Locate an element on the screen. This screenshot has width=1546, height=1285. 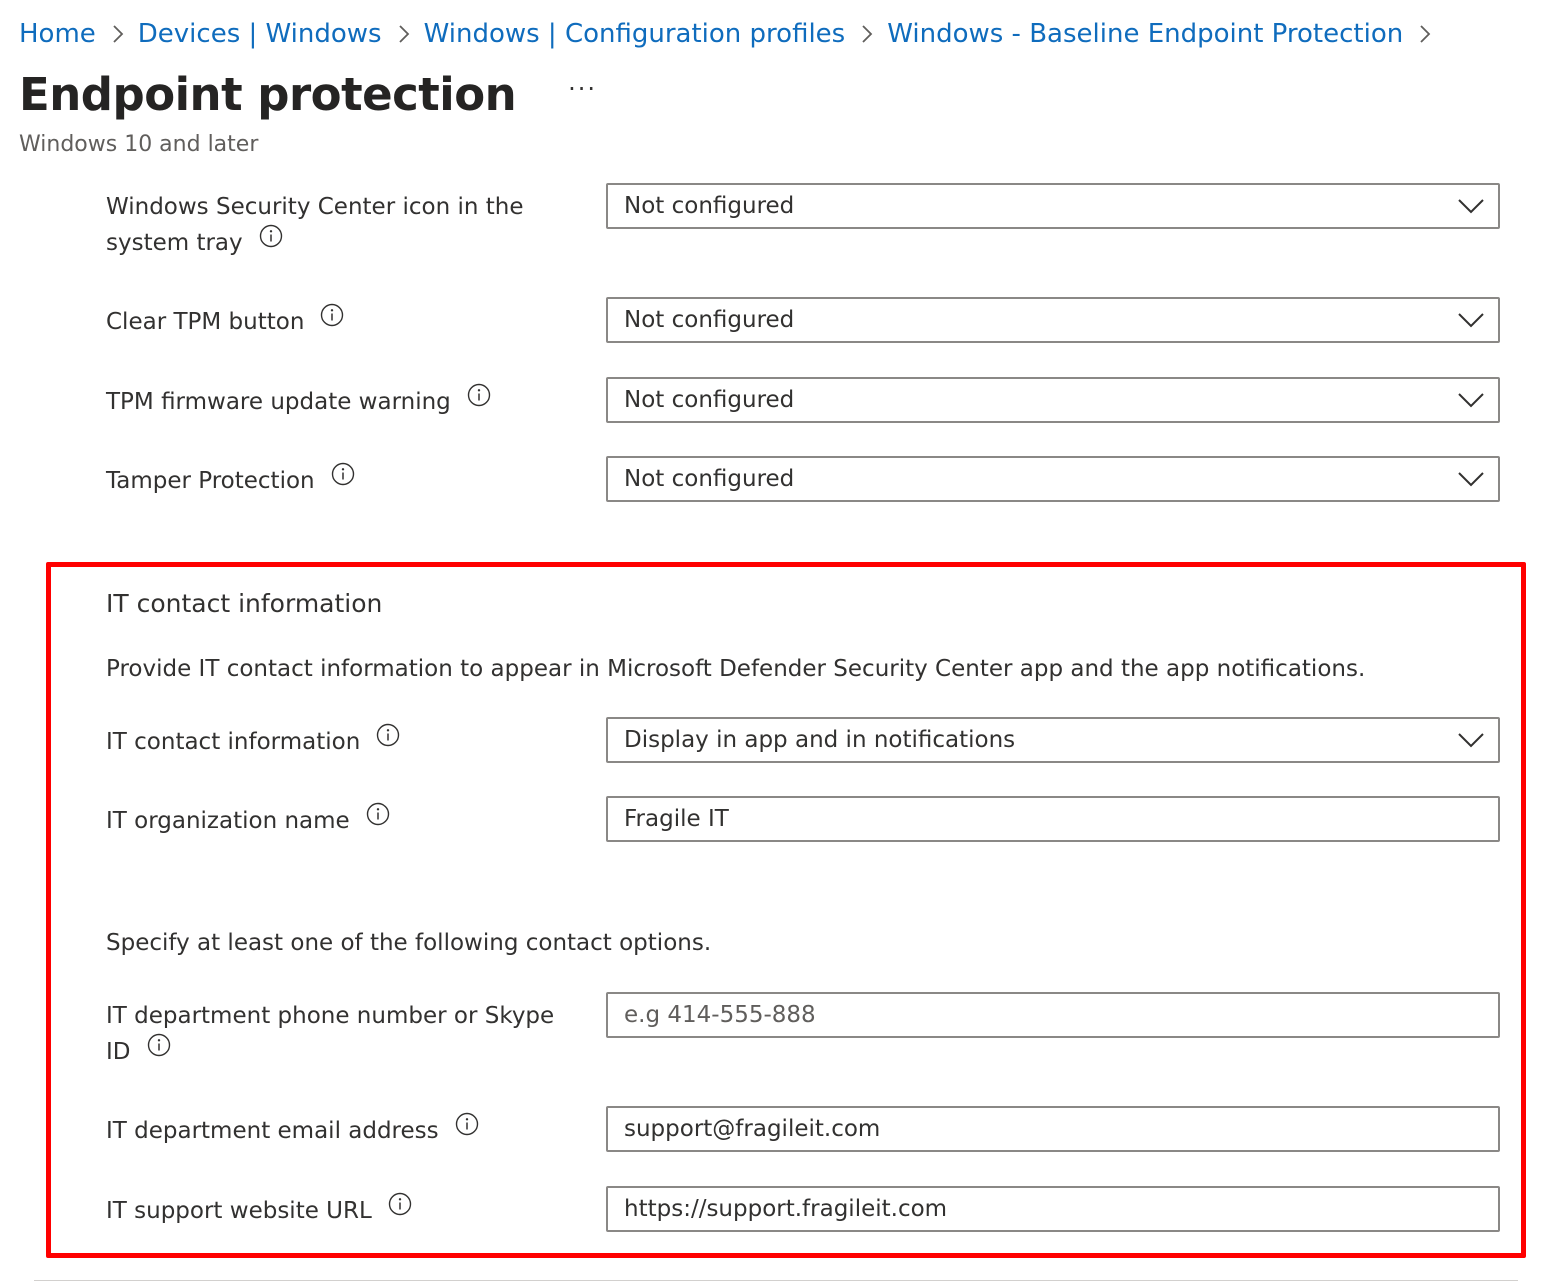
email-input: support@fragileit.com is located at coordinates (1053, 1129).